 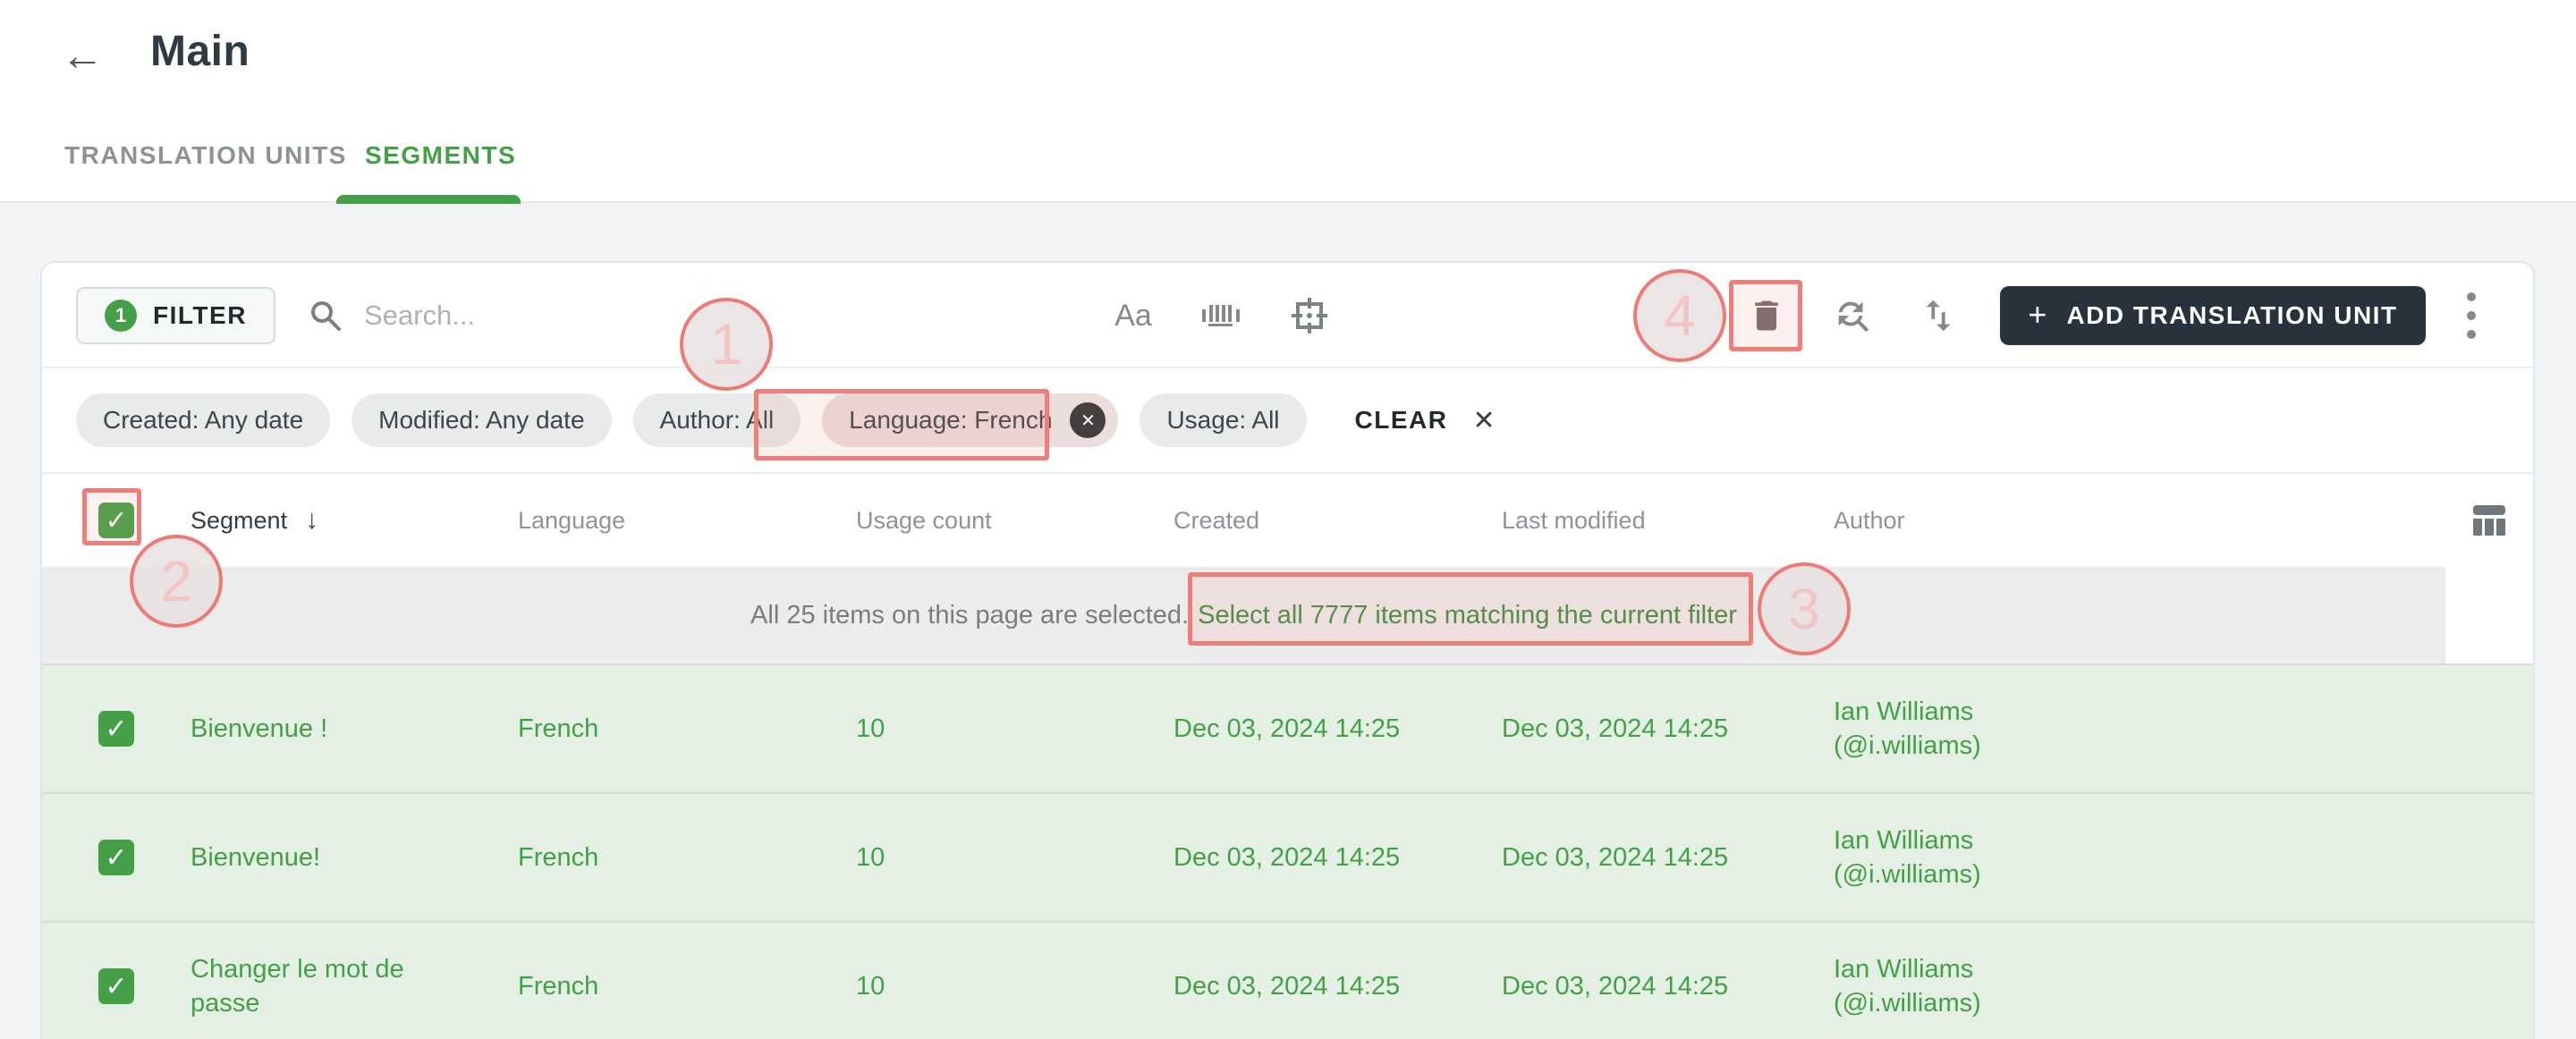 I want to click on back-button: ←, so click(x=82, y=55).